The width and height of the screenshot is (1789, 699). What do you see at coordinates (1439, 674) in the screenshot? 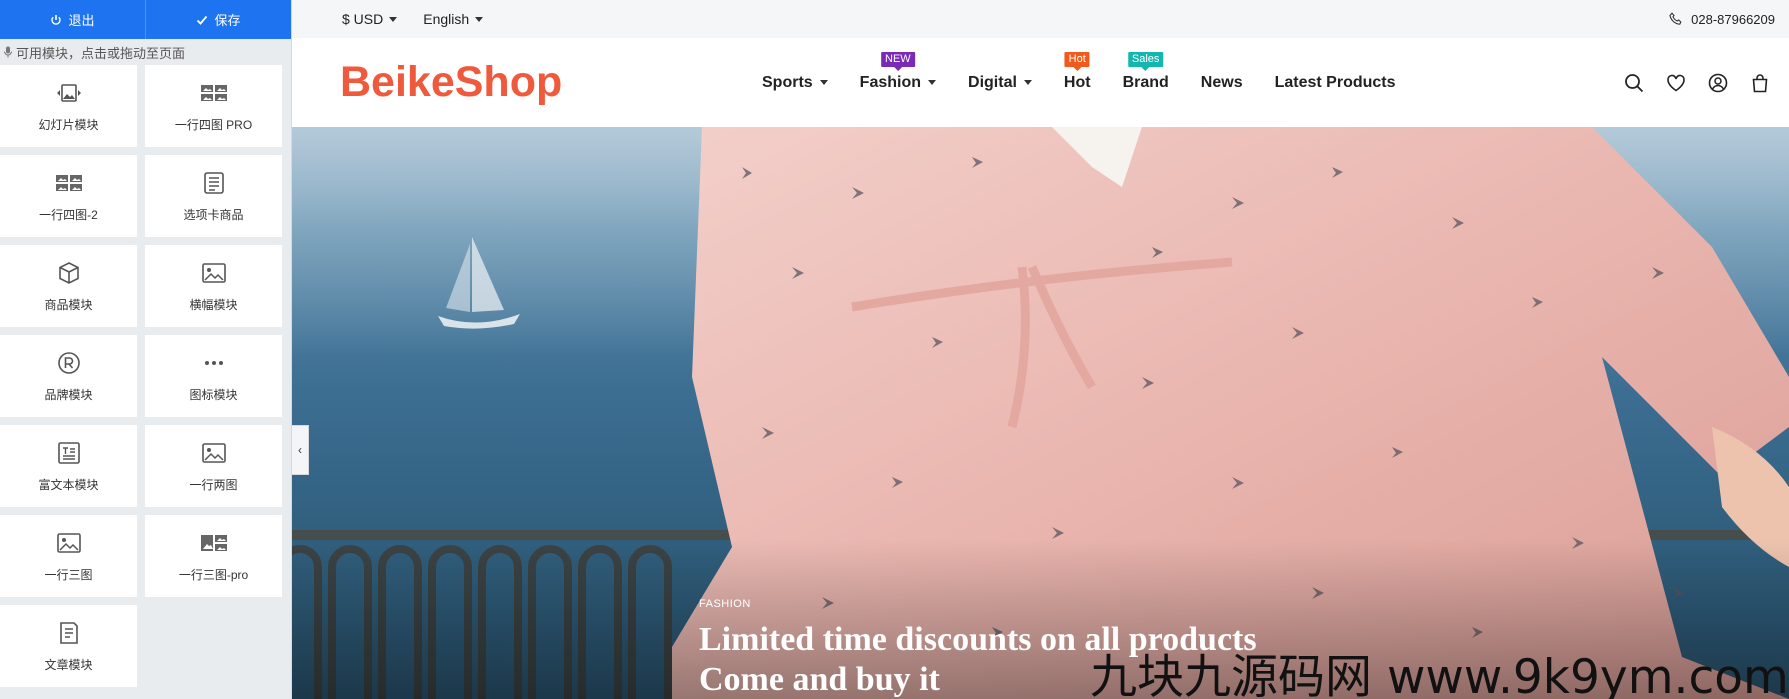
I see `watermark-text: 九块九源码网 www.9k9ym.com` at bounding box center [1439, 674].